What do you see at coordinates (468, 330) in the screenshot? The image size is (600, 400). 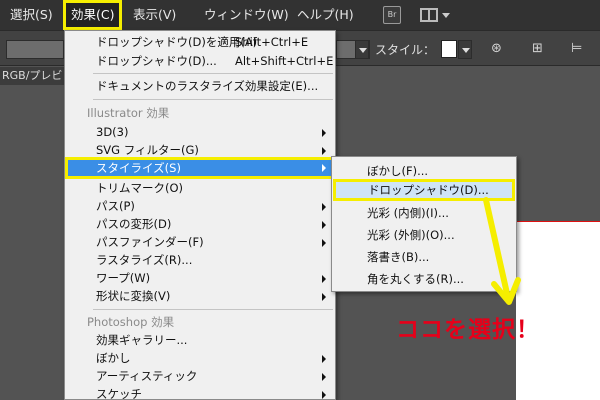 I see `annotation-callout: ココを選択！` at bounding box center [468, 330].